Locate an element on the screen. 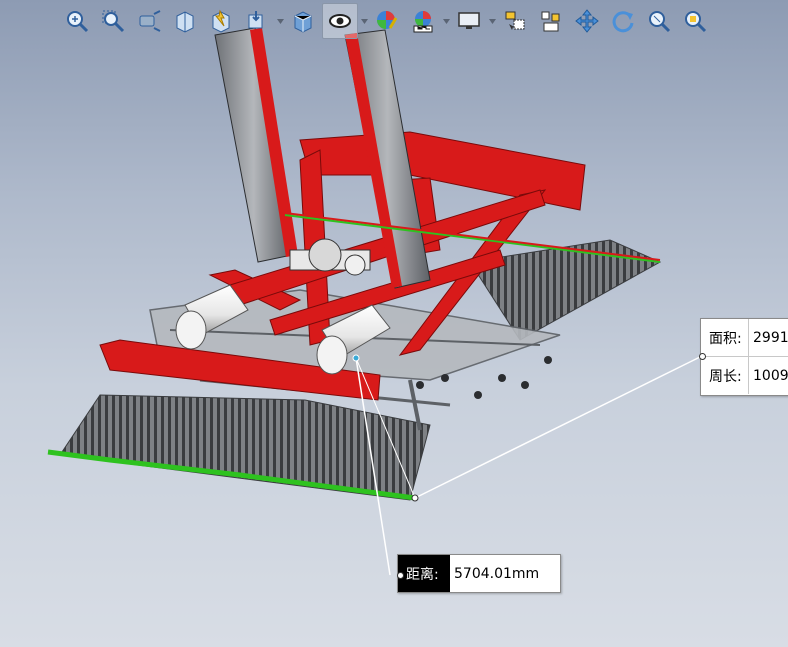 The height and width of the screenshot is (647, 788). apply-scene-dropdown-arrow-icon is located at coordinates (446, 21).